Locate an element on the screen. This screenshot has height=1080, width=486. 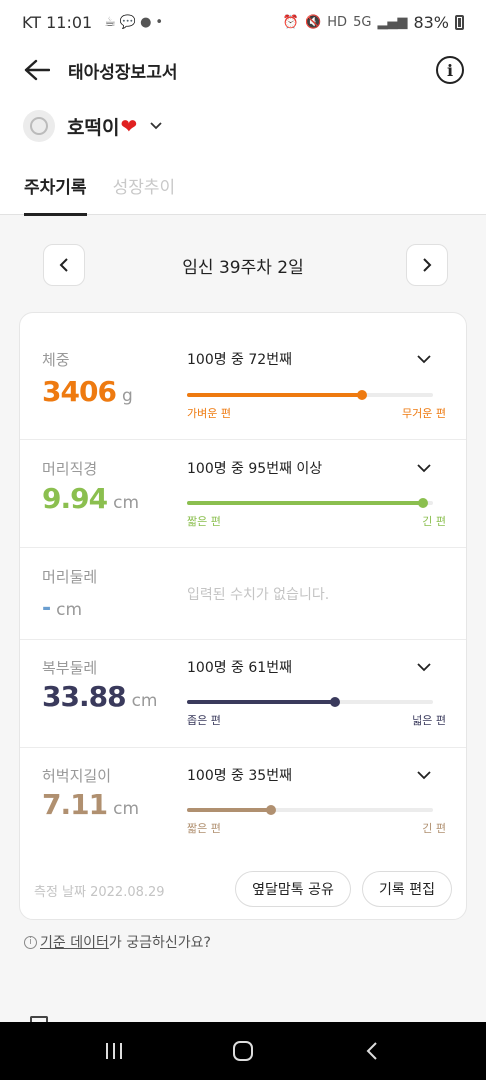
chat-icon: 💬 is located at coordinates (128, 22).